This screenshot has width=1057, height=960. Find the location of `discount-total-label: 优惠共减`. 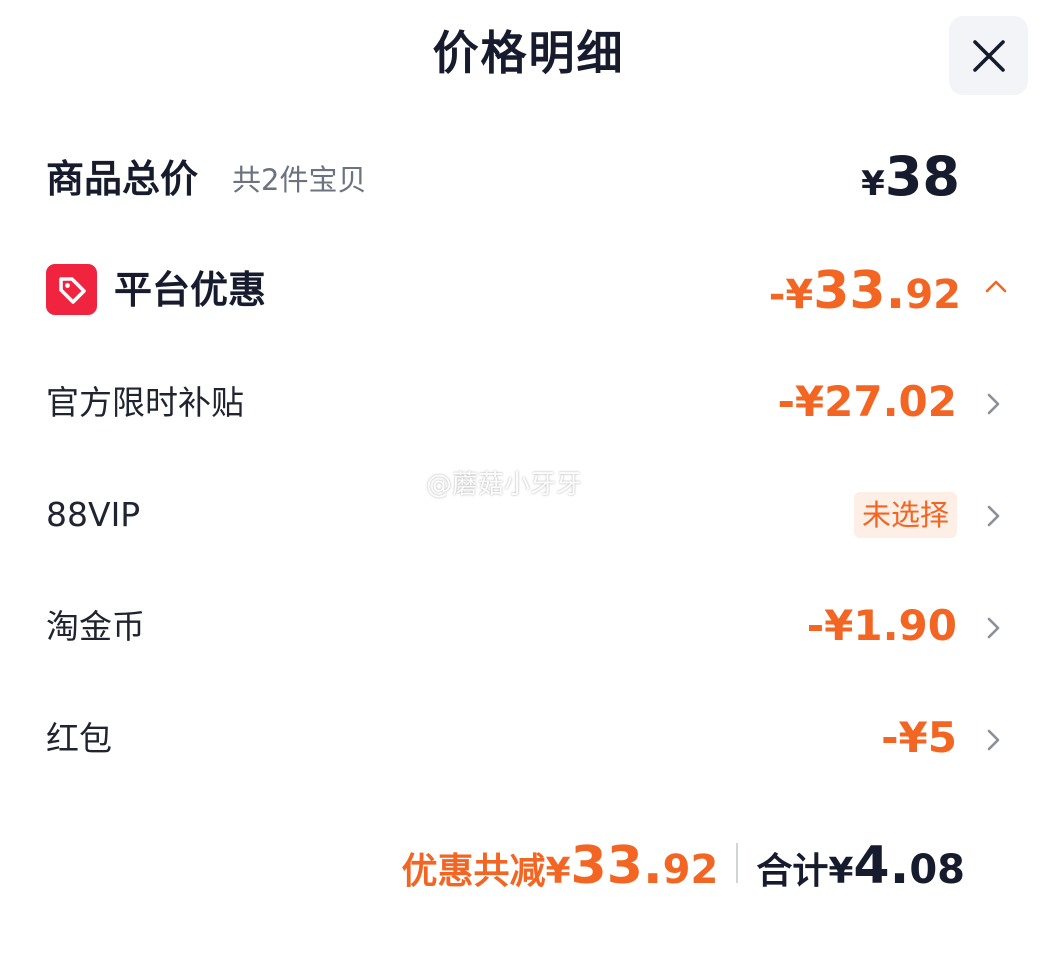

discount-total-label: 优惠共减 is located at coordinates (473, 871).